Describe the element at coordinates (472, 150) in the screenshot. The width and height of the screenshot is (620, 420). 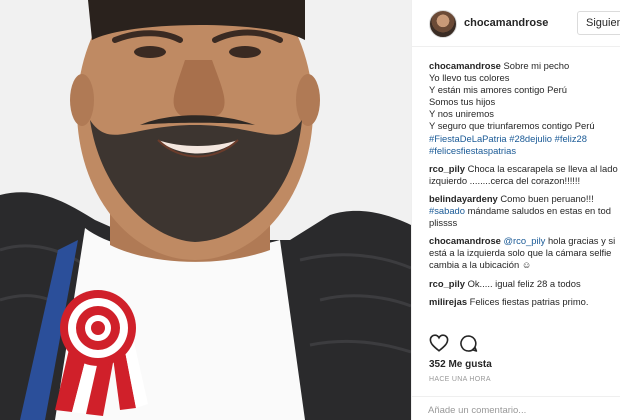
I see `hashtag-link: #felicesfiestaspatrias` at that location.